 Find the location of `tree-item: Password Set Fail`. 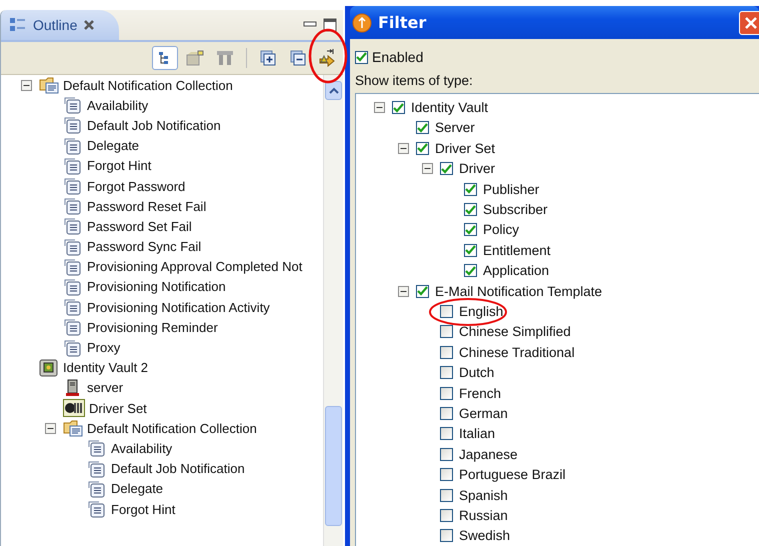

tree-item: Password Set Fail is located at coordinates (139, 226).